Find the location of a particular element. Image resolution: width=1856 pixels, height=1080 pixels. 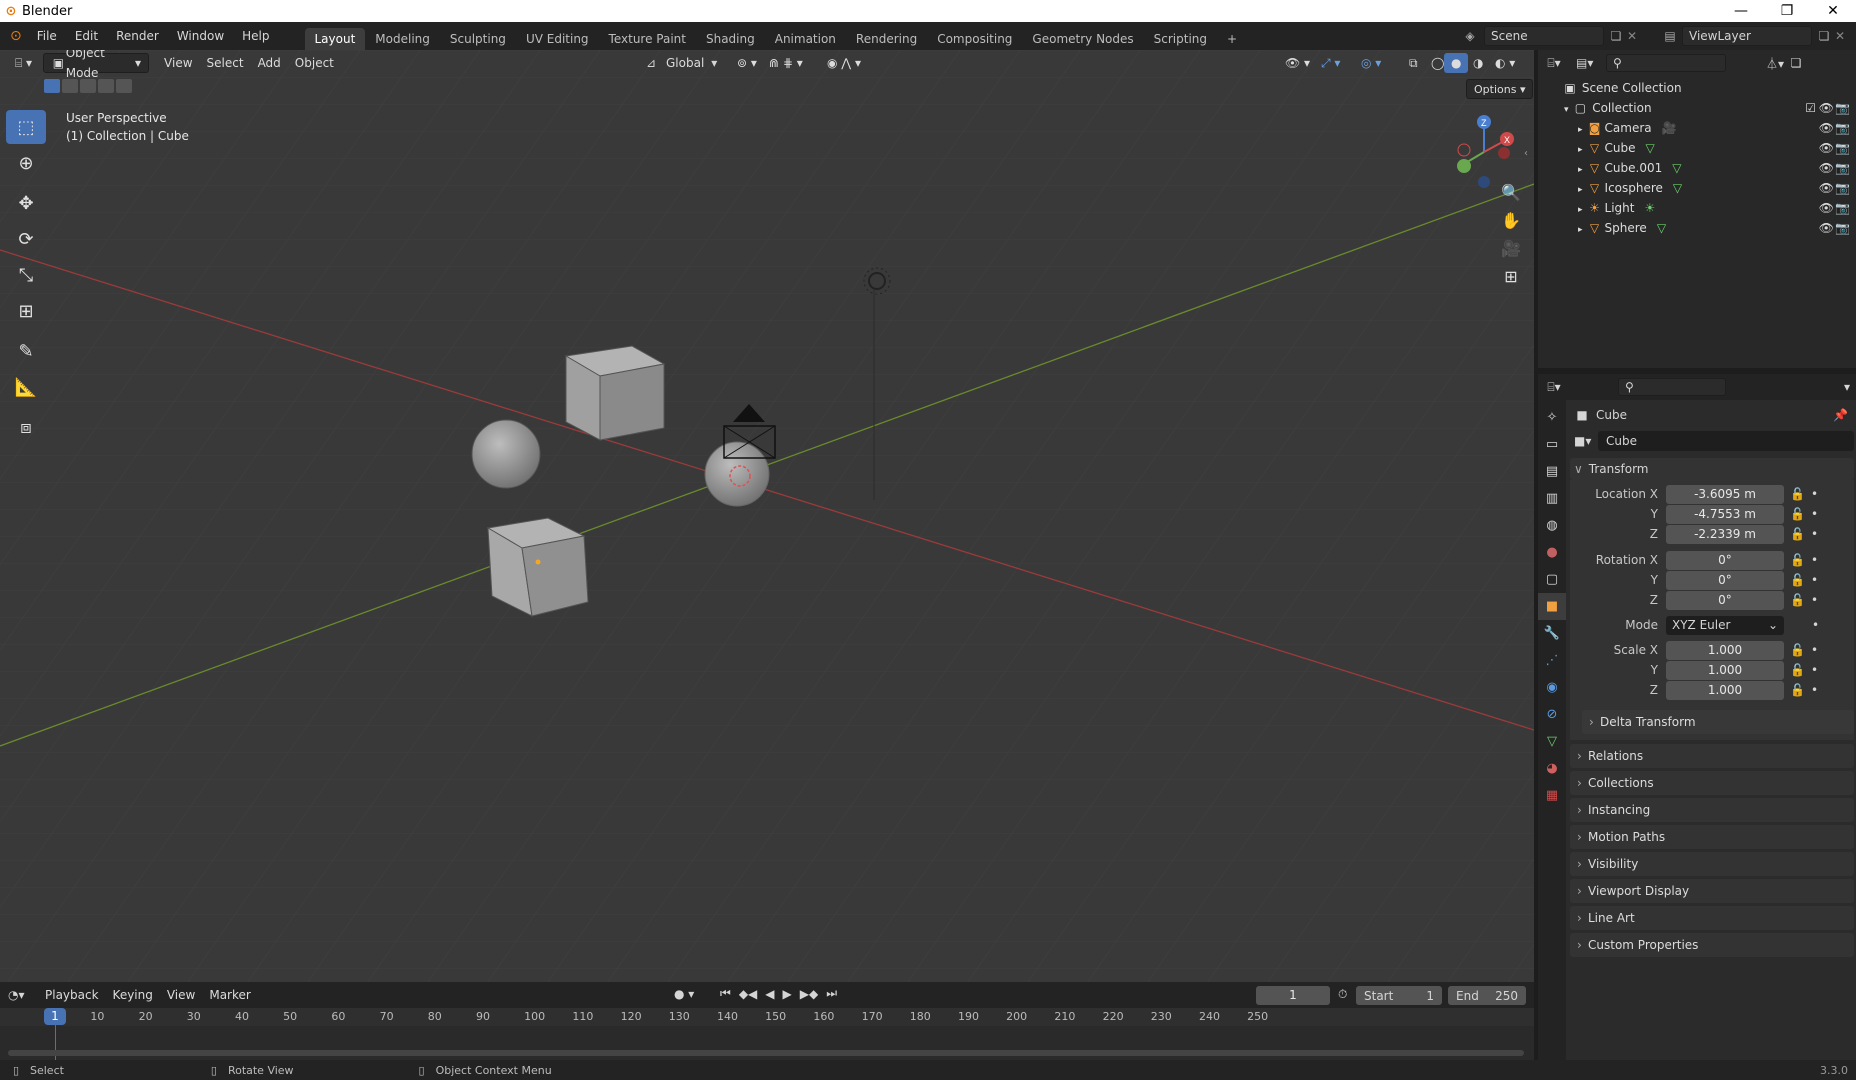

timeline-menu-keying: Keying is located at coordinates (133, 995).